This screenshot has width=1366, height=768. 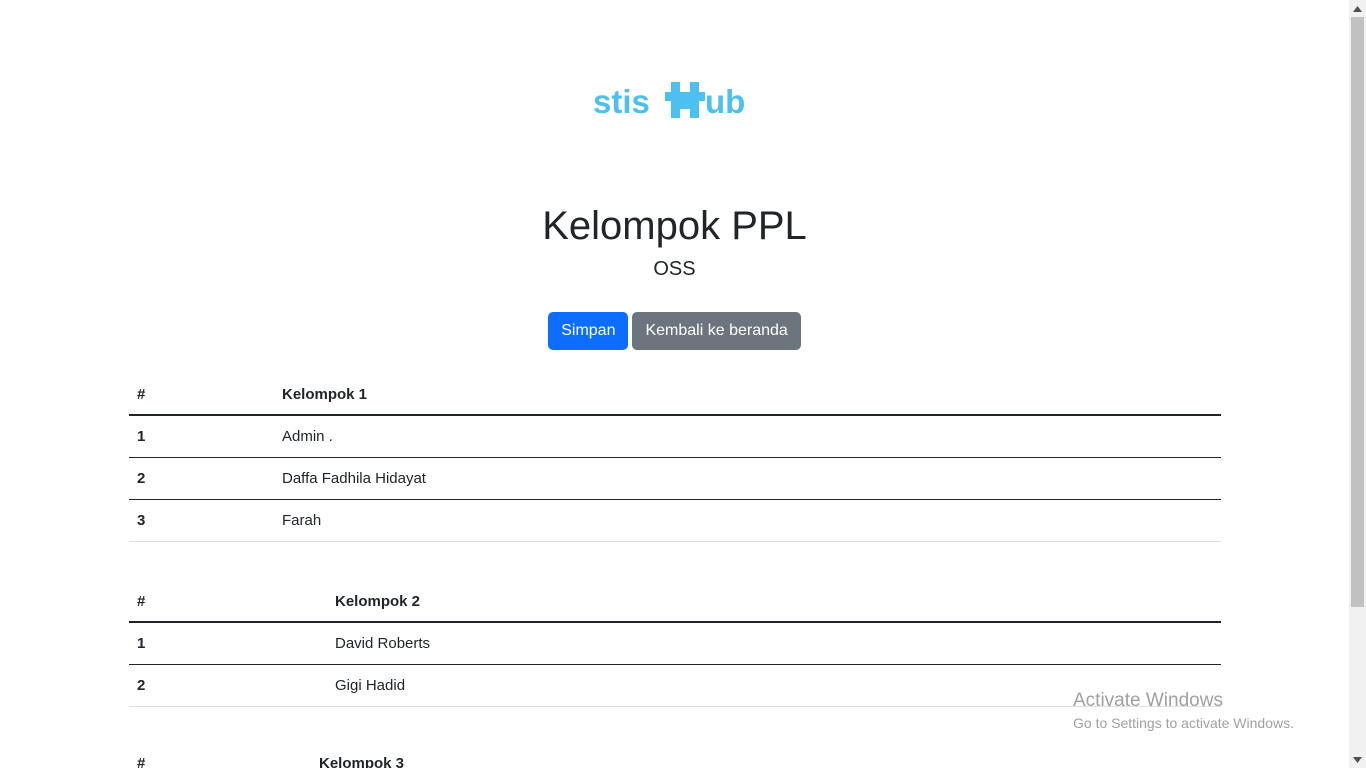 I want to click on table-header-row: # Kelompok 1, so click(x=675, y=395).